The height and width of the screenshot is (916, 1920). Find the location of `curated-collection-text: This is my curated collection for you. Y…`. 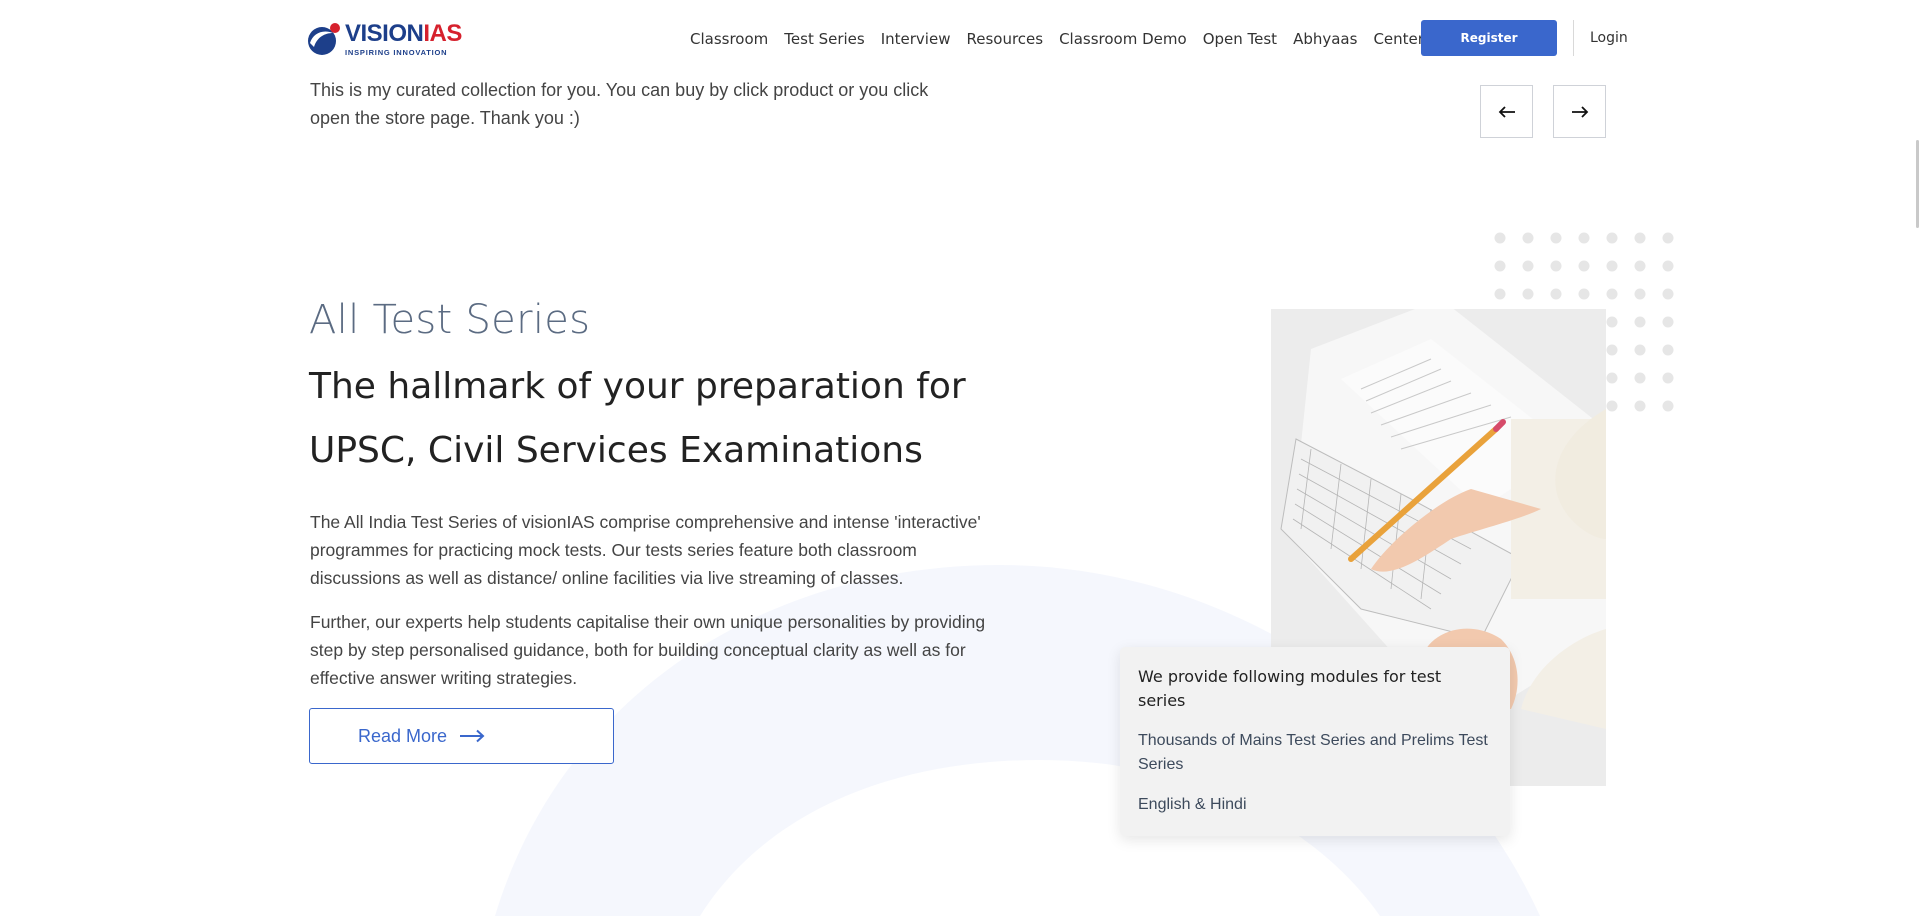

curated-collection-text: This is my curated collection for you. Y… is located at coordinates (619, 104).